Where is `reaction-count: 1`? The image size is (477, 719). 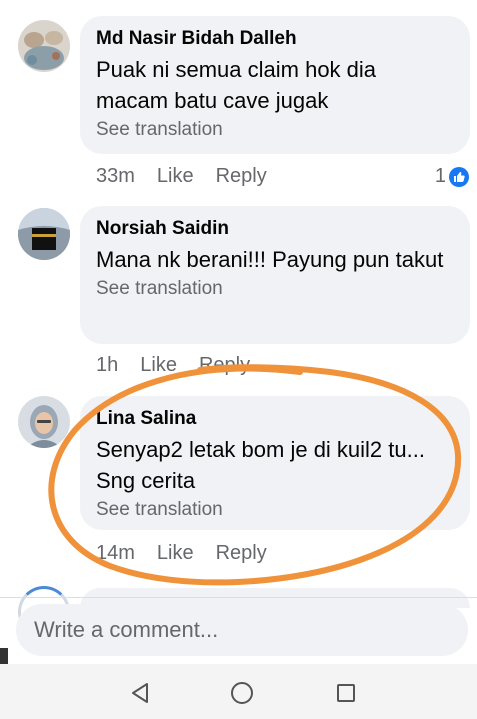
reaction-count: 1 is located at coordinates (440, 176).